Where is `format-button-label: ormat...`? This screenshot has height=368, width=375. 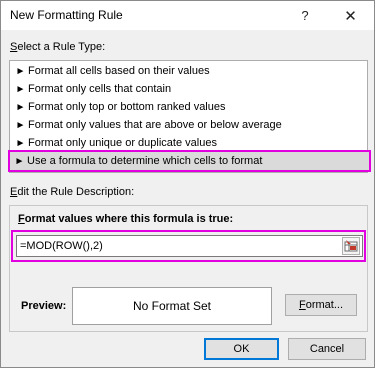 format-button-label: ormat... is located at coordinates (324, 305).